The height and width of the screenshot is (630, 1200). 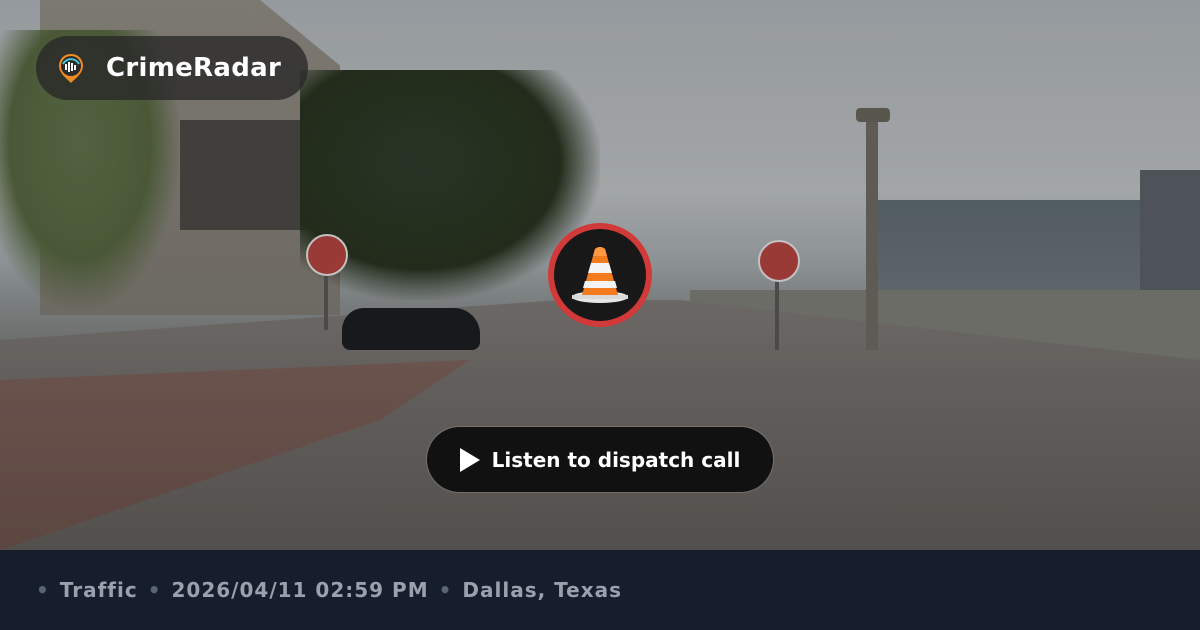 I want to click on listen-dispatch-button: Listen to dispatch call, so click(x=600, y=459).